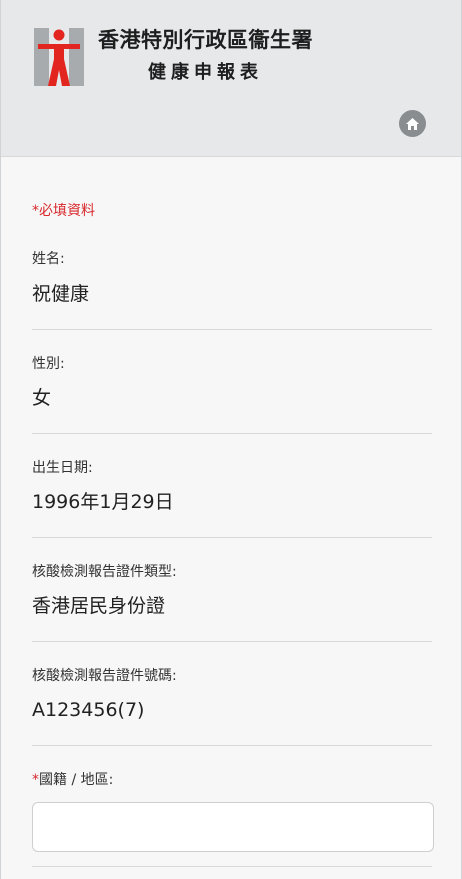 The image size is (462, 879). What do you see at coordinates (232, 289) in the screenshot?
I see `field-name: 姓名: 祝健康` at bounding box center [232, 289].